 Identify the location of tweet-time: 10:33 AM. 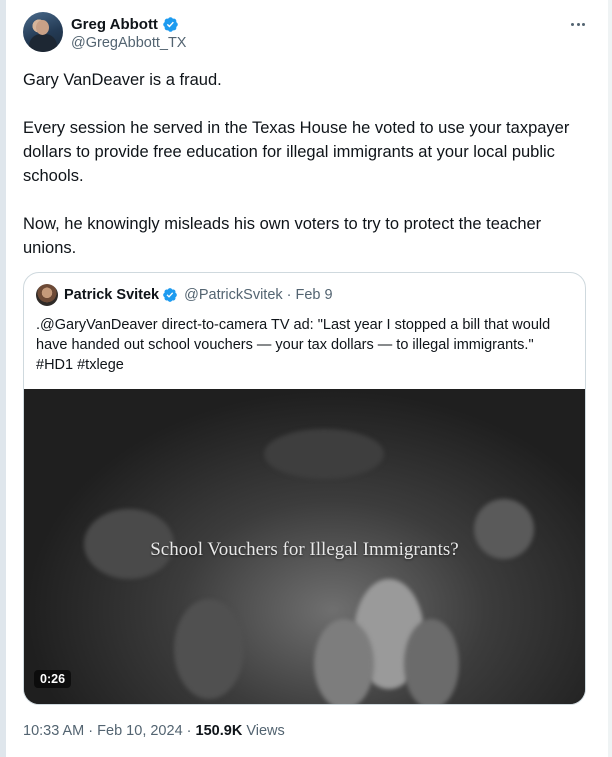
(53, 731).